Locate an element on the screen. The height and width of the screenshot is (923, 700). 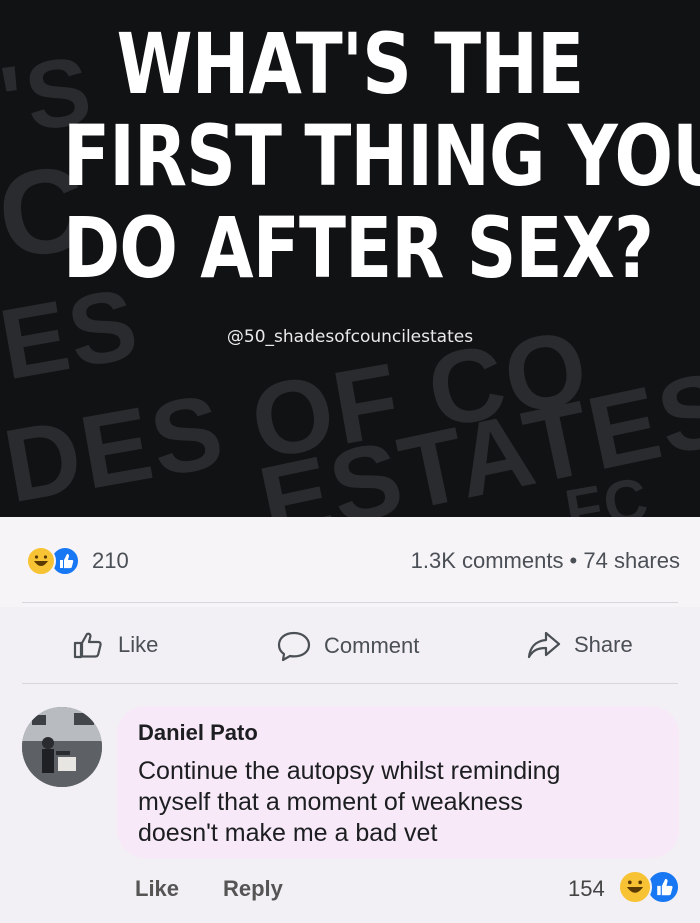
like-button: Like is located at coordinates (115, 645).